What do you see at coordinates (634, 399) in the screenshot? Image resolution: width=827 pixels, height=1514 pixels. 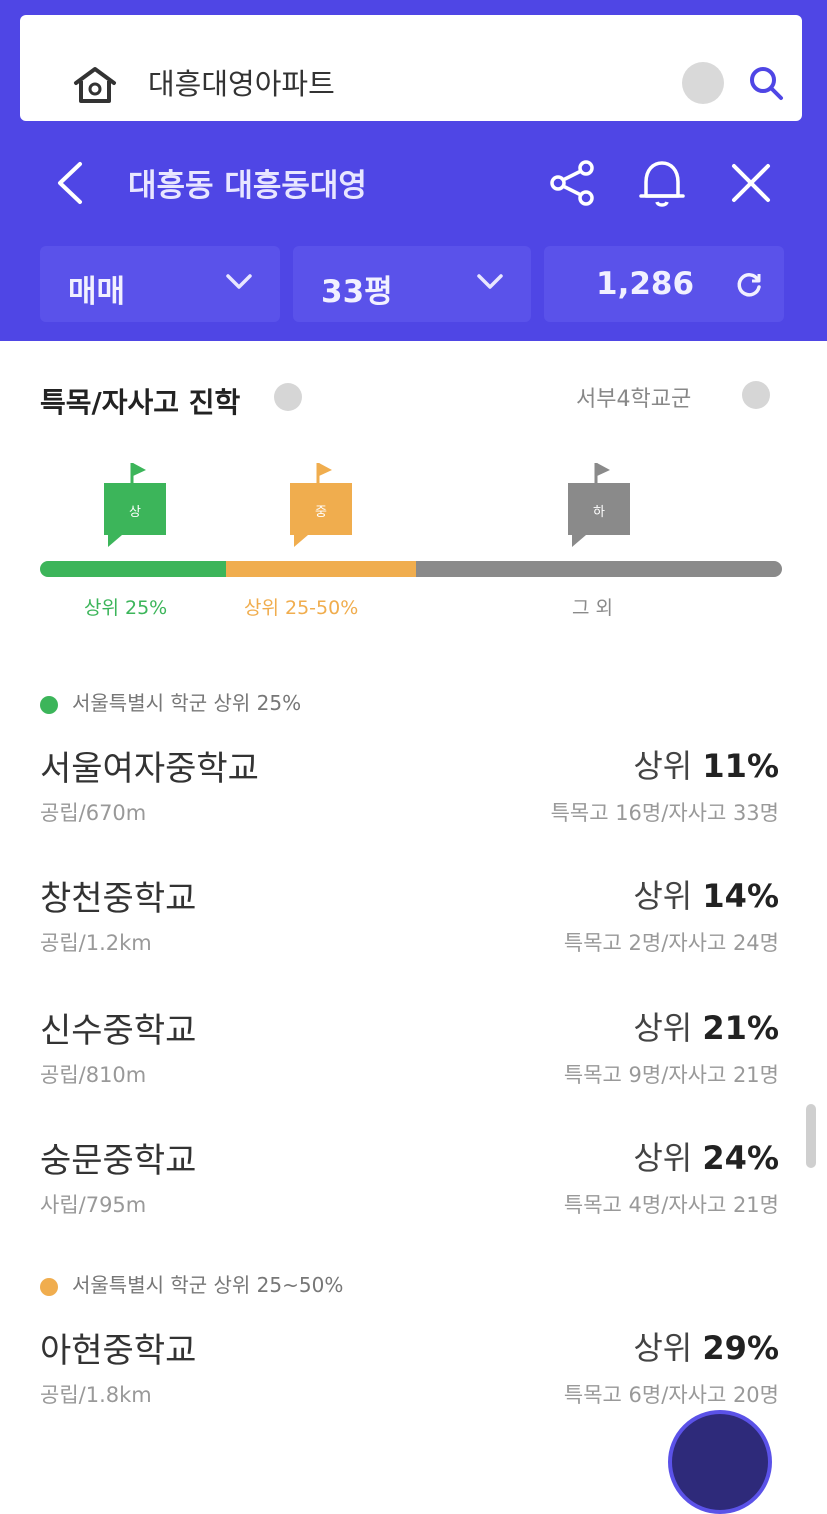 I see `school-district-label: 서부4학교군` at bounding box center [634, 399].